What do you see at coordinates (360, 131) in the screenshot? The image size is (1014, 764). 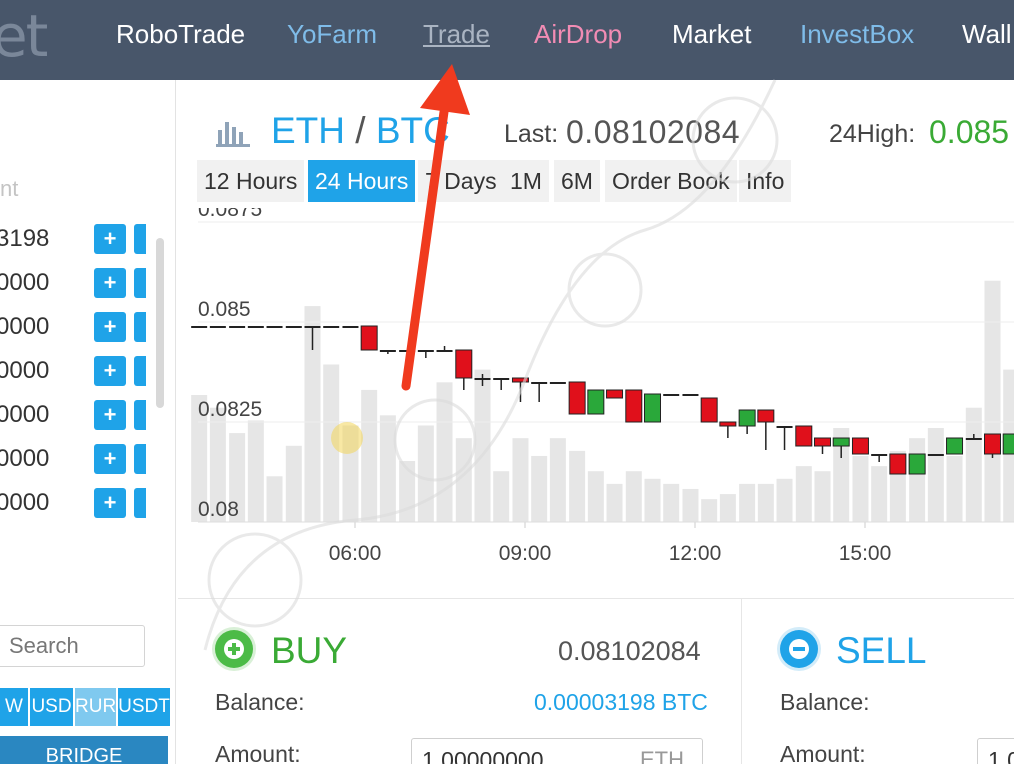 I see `pair-title: ETH / BTC` at bounding box center [360, 131].